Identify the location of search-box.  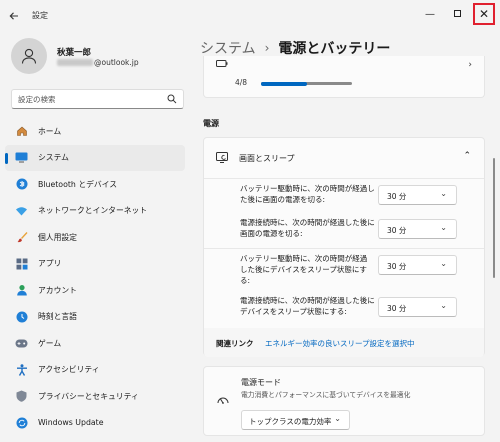
(97, 99).